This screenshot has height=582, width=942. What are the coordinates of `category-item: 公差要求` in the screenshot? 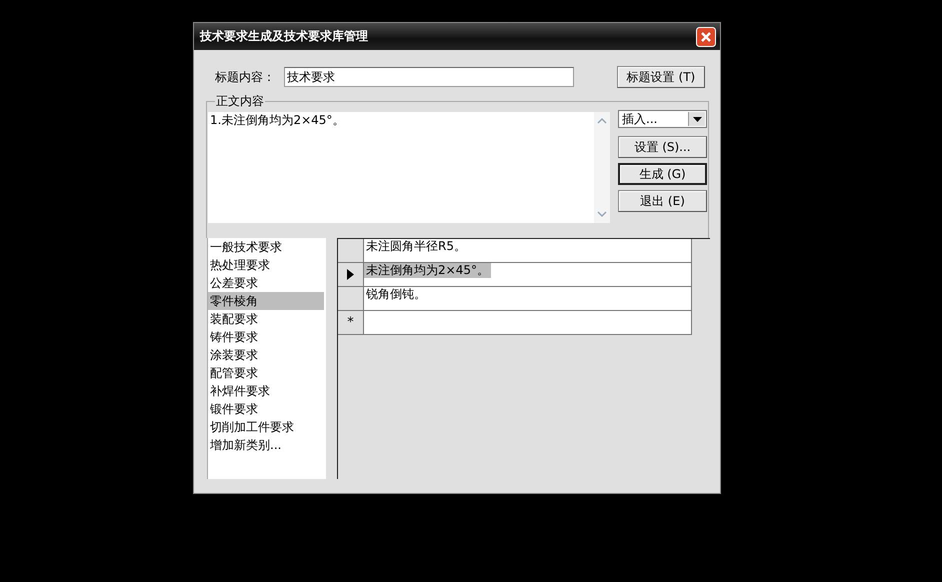 It's located at (267, 283).